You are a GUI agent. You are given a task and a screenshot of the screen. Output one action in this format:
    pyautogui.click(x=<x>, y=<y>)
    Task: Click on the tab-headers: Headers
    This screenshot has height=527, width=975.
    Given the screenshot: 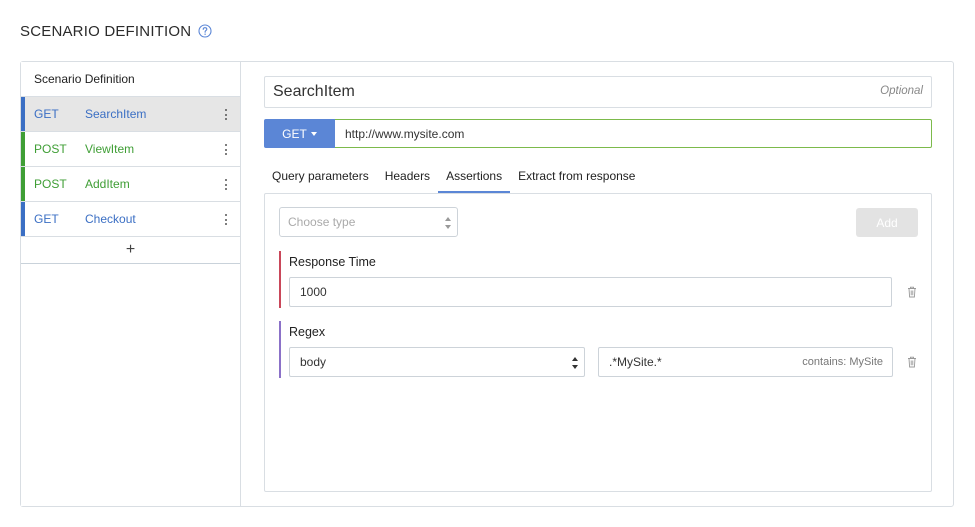 What is the action you would take?
    pyautogui.click(x=407, y=180)
    